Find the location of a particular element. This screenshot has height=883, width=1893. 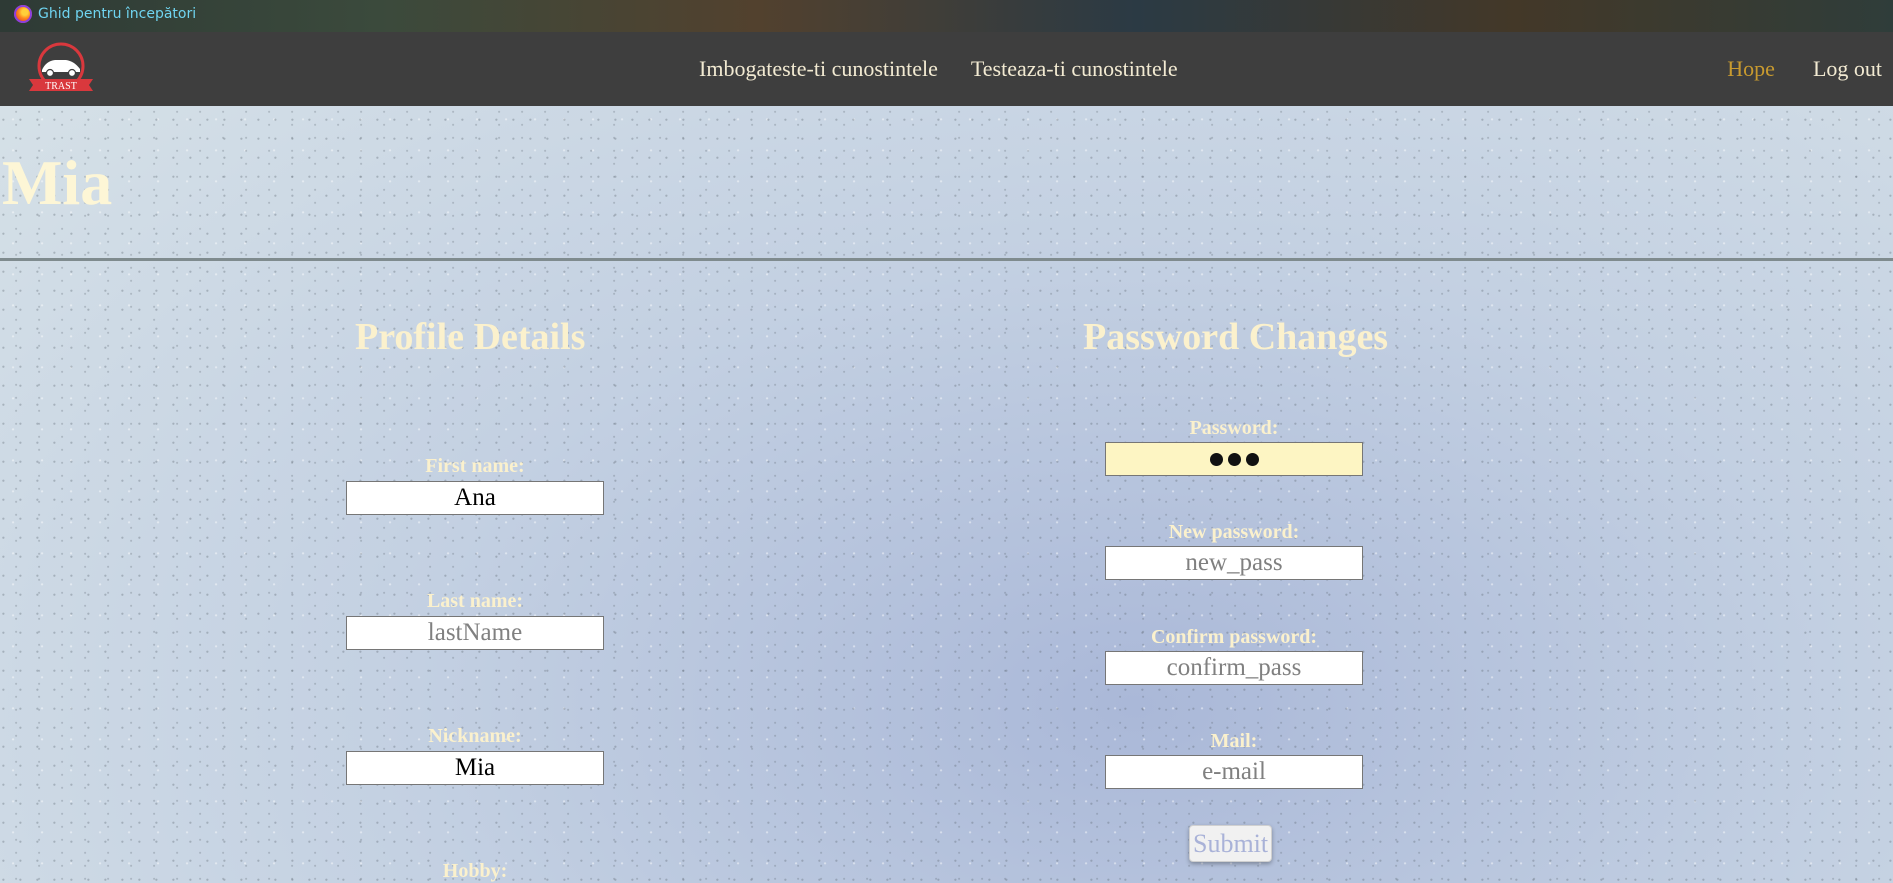

last-name-input is located at coordinates (475, 633).